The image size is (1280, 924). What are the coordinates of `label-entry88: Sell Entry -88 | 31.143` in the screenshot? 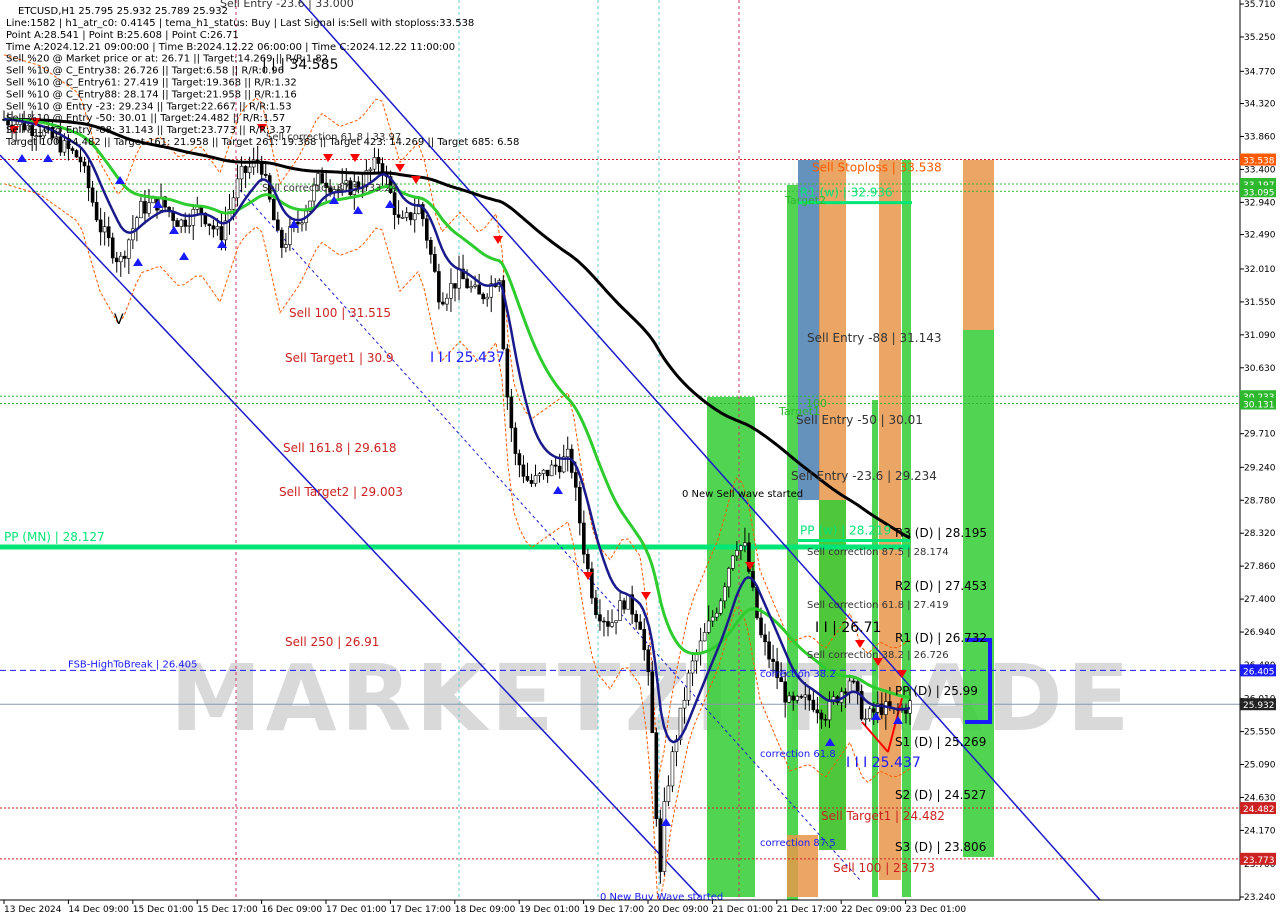 It's located at (874, 338).